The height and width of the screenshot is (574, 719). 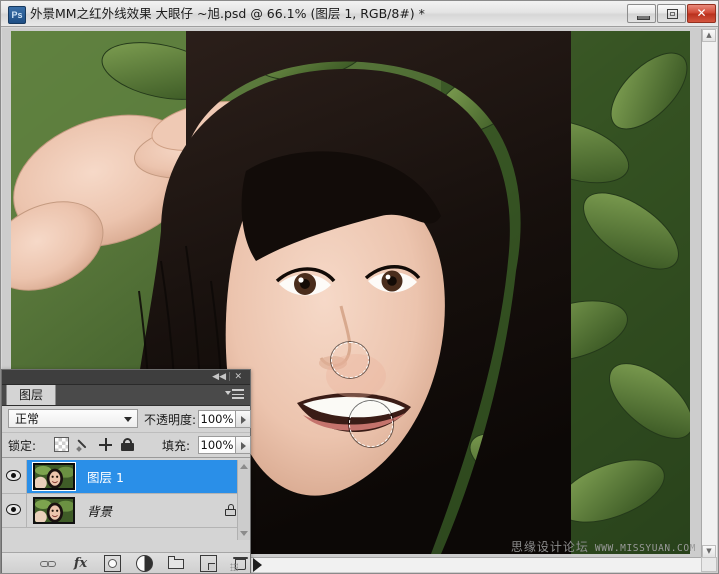 I want to click on opacity-stepper, so click(x=243, y=419).